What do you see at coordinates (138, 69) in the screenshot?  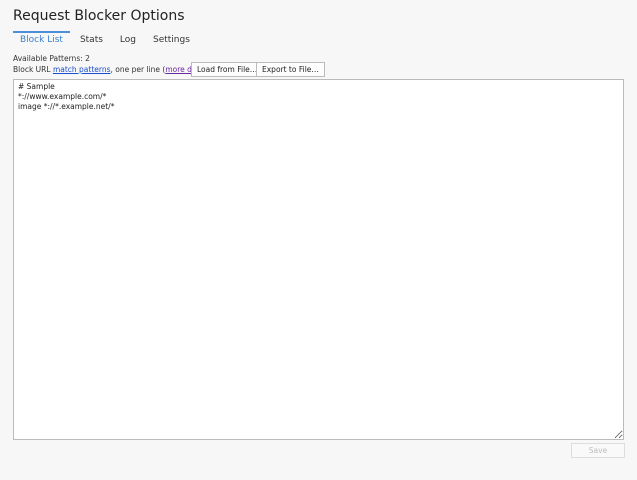 I see `description-middle: , one per line (` at bounding box center [138, 69].